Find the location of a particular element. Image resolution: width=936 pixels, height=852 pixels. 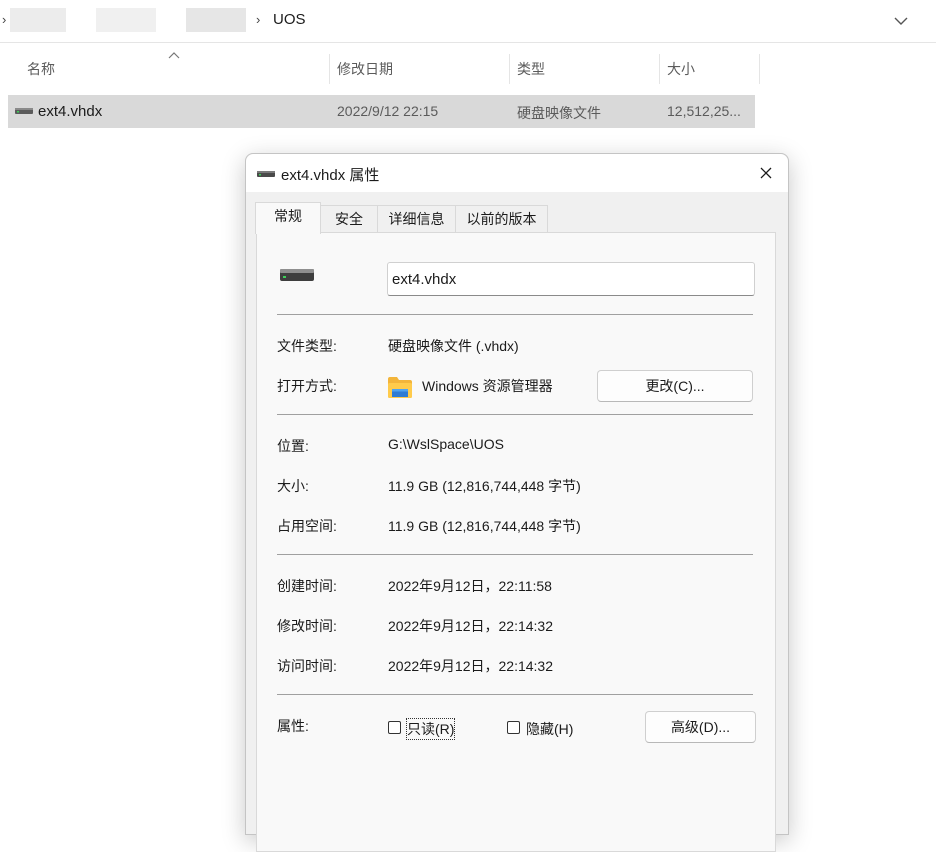

chevron-down-icon is located at coordinates (901, 21).